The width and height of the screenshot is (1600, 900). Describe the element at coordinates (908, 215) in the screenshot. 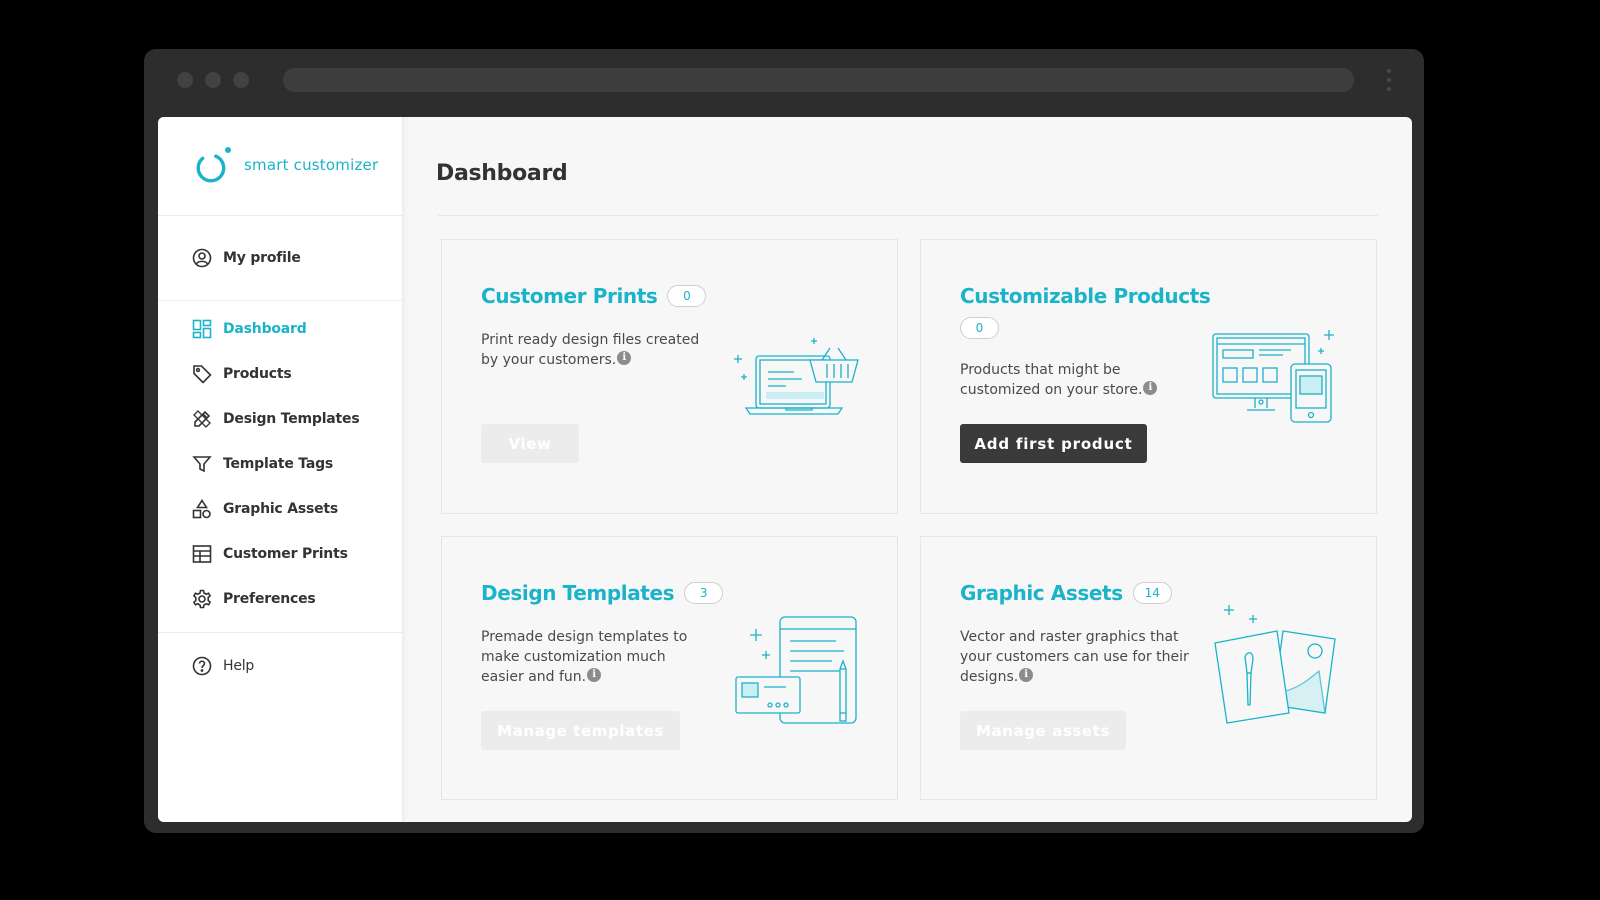

I see `title-divider` at that location.